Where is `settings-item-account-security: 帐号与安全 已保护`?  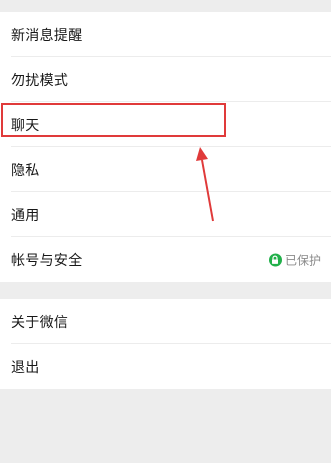
settings-item-account-security: 帐号与安全 已保护 is located at coordinates (165, 259).